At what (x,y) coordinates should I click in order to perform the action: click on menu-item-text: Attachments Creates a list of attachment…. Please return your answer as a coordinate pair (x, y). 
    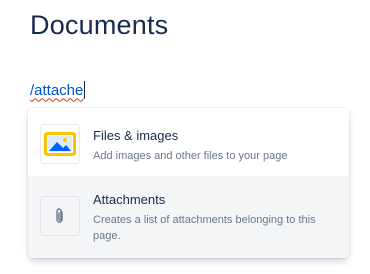
    Looking at the image, I should click on (215, 217).